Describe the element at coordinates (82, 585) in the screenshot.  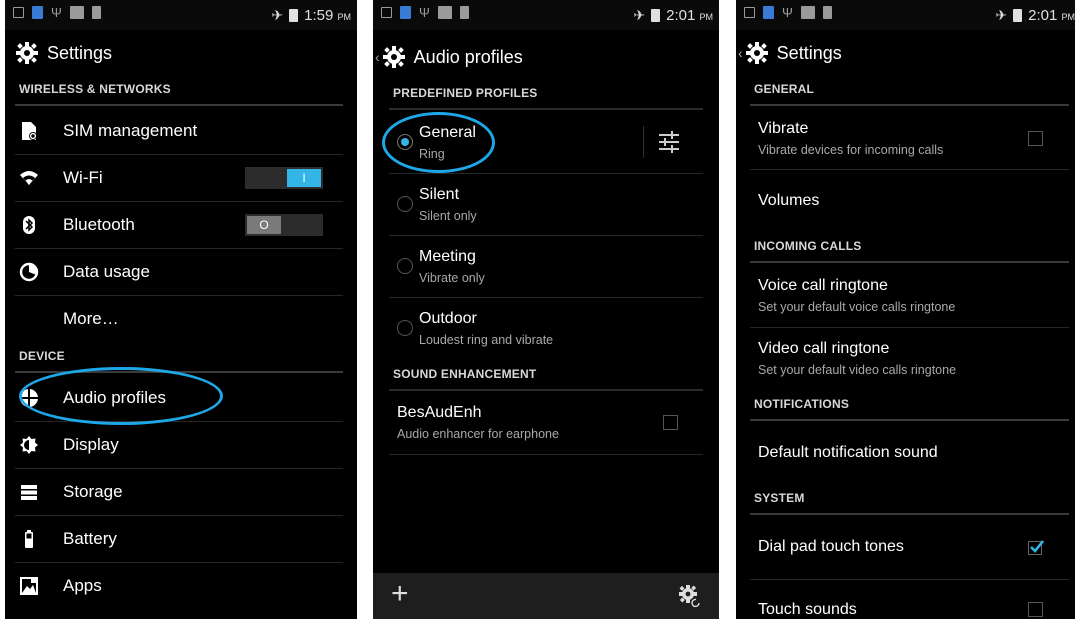
I see `apps-label: Apps` at that location.